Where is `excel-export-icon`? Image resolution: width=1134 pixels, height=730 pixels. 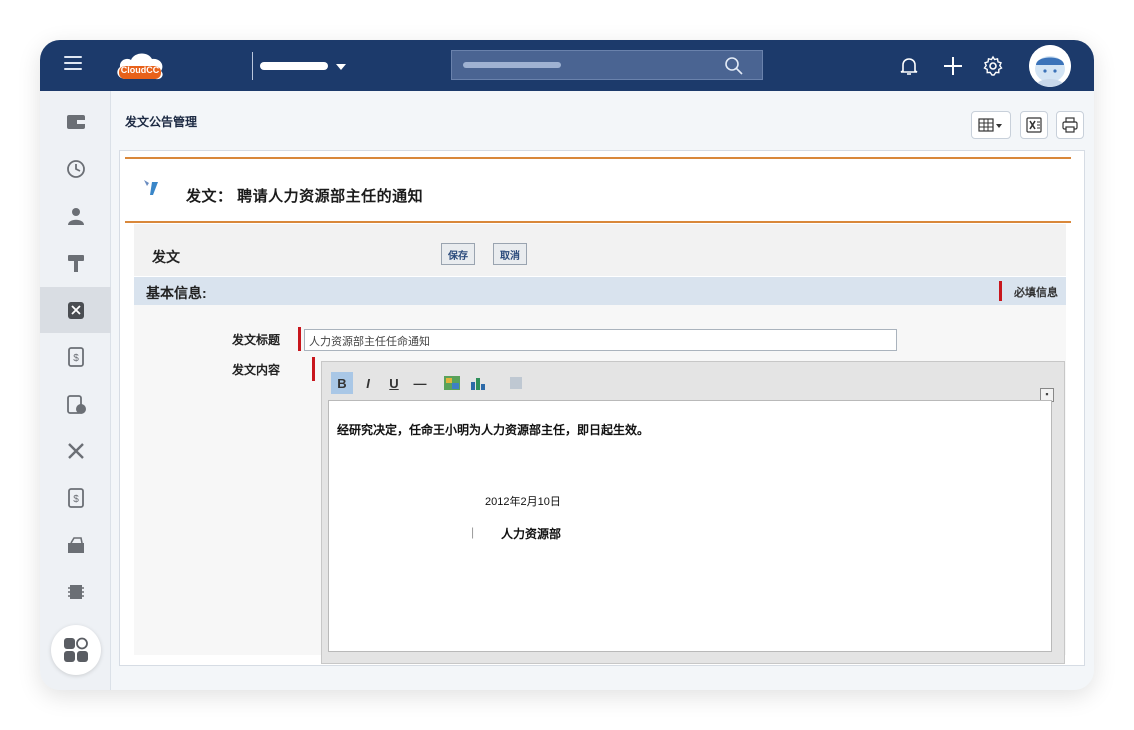 excel-export-icon is located at coordinates (1034, 125).